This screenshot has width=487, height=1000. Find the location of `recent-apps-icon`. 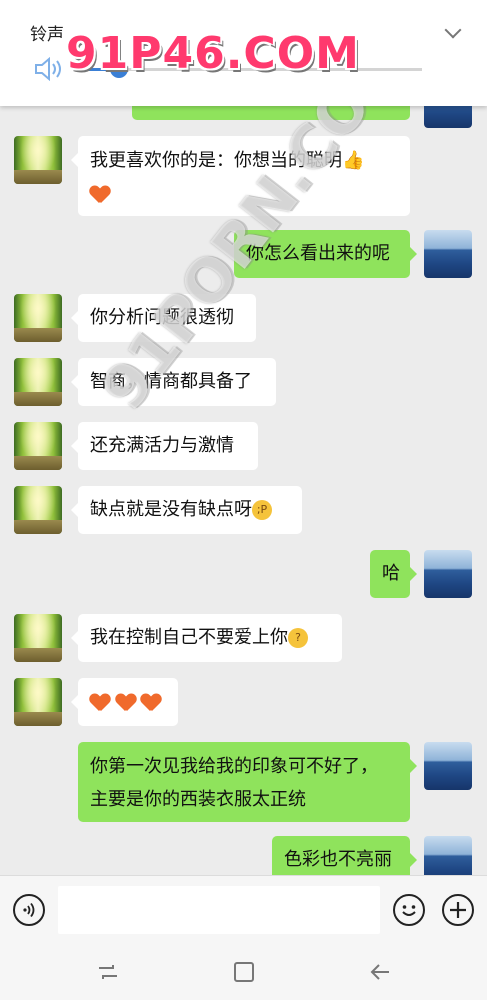

recent-apps-icon is located at coordinates (108, 972).